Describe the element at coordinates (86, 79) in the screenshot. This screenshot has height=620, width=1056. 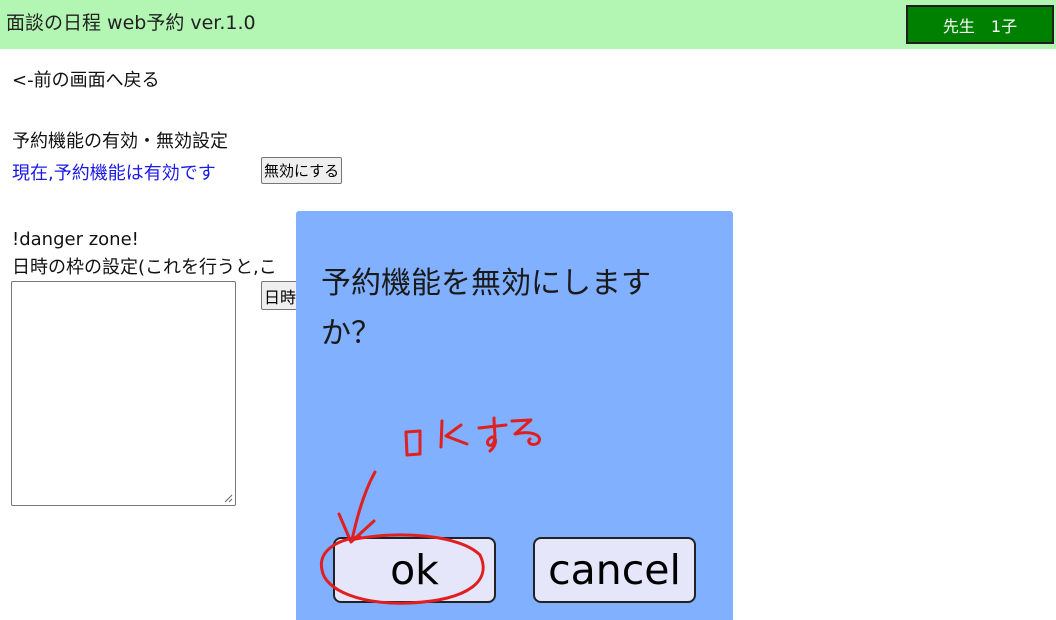
I see `back-link: <-前の画面へ戻る` at that location.